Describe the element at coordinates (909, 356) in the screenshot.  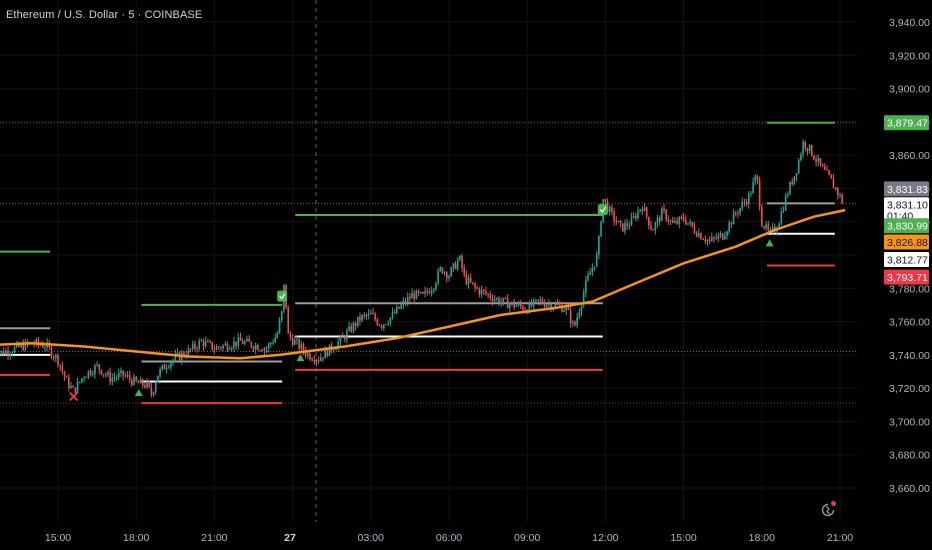
I see `price-tick-label: 3,740.00` at that location.